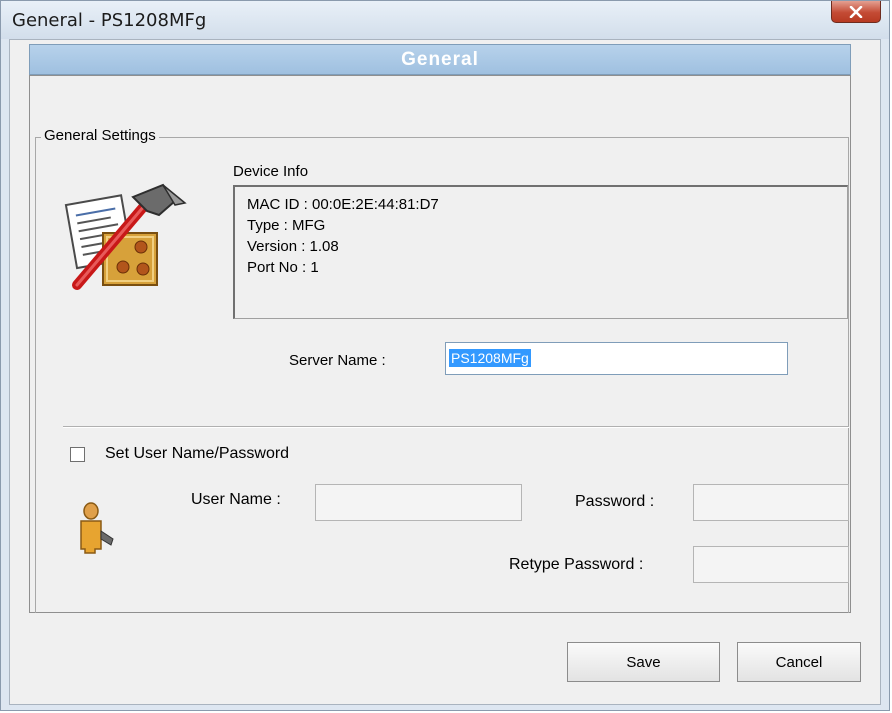  What do you see at coordinates (643, 662) in the screenshot?
I see `save-button: Save` at bounding box center [643, 662].